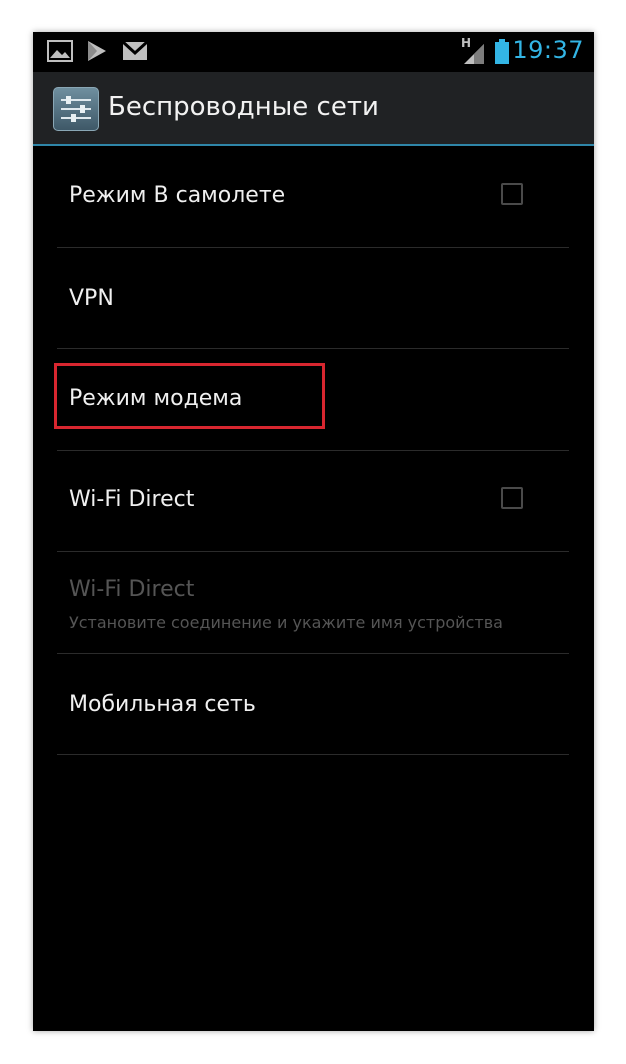 The image size is (626, 1064). I want to click on picture-icon, so click(60, 53).